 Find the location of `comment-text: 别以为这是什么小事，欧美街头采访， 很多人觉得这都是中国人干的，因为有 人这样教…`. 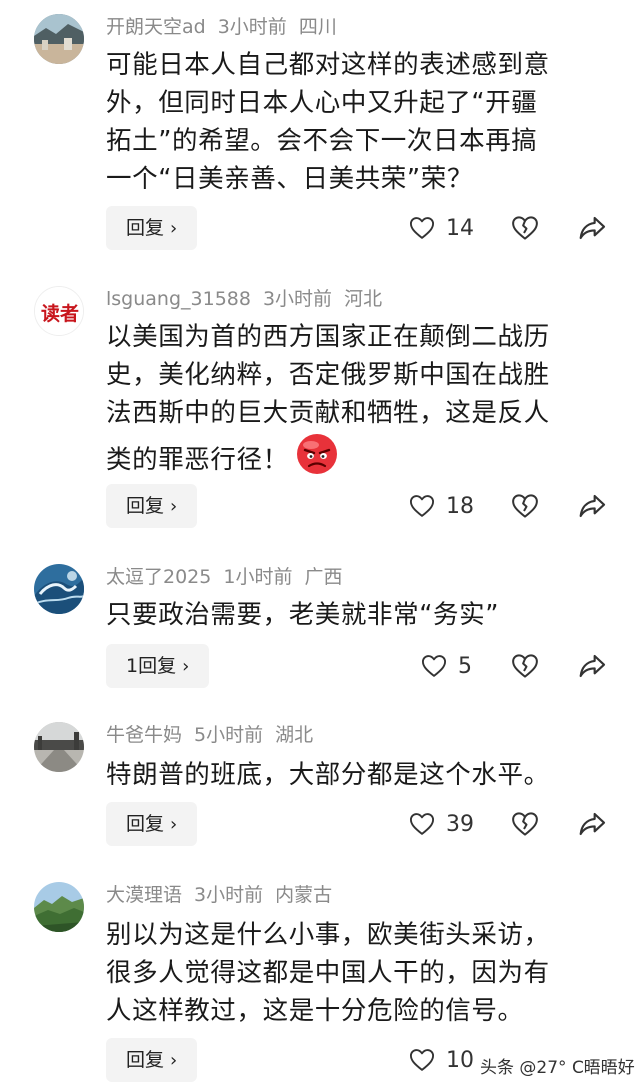

comment-text: 别以为这是什么小事，欧美街头采访， 很多人觉得这都是中国人干的，因为有 人这样教… is located at coordinates (356, 973).